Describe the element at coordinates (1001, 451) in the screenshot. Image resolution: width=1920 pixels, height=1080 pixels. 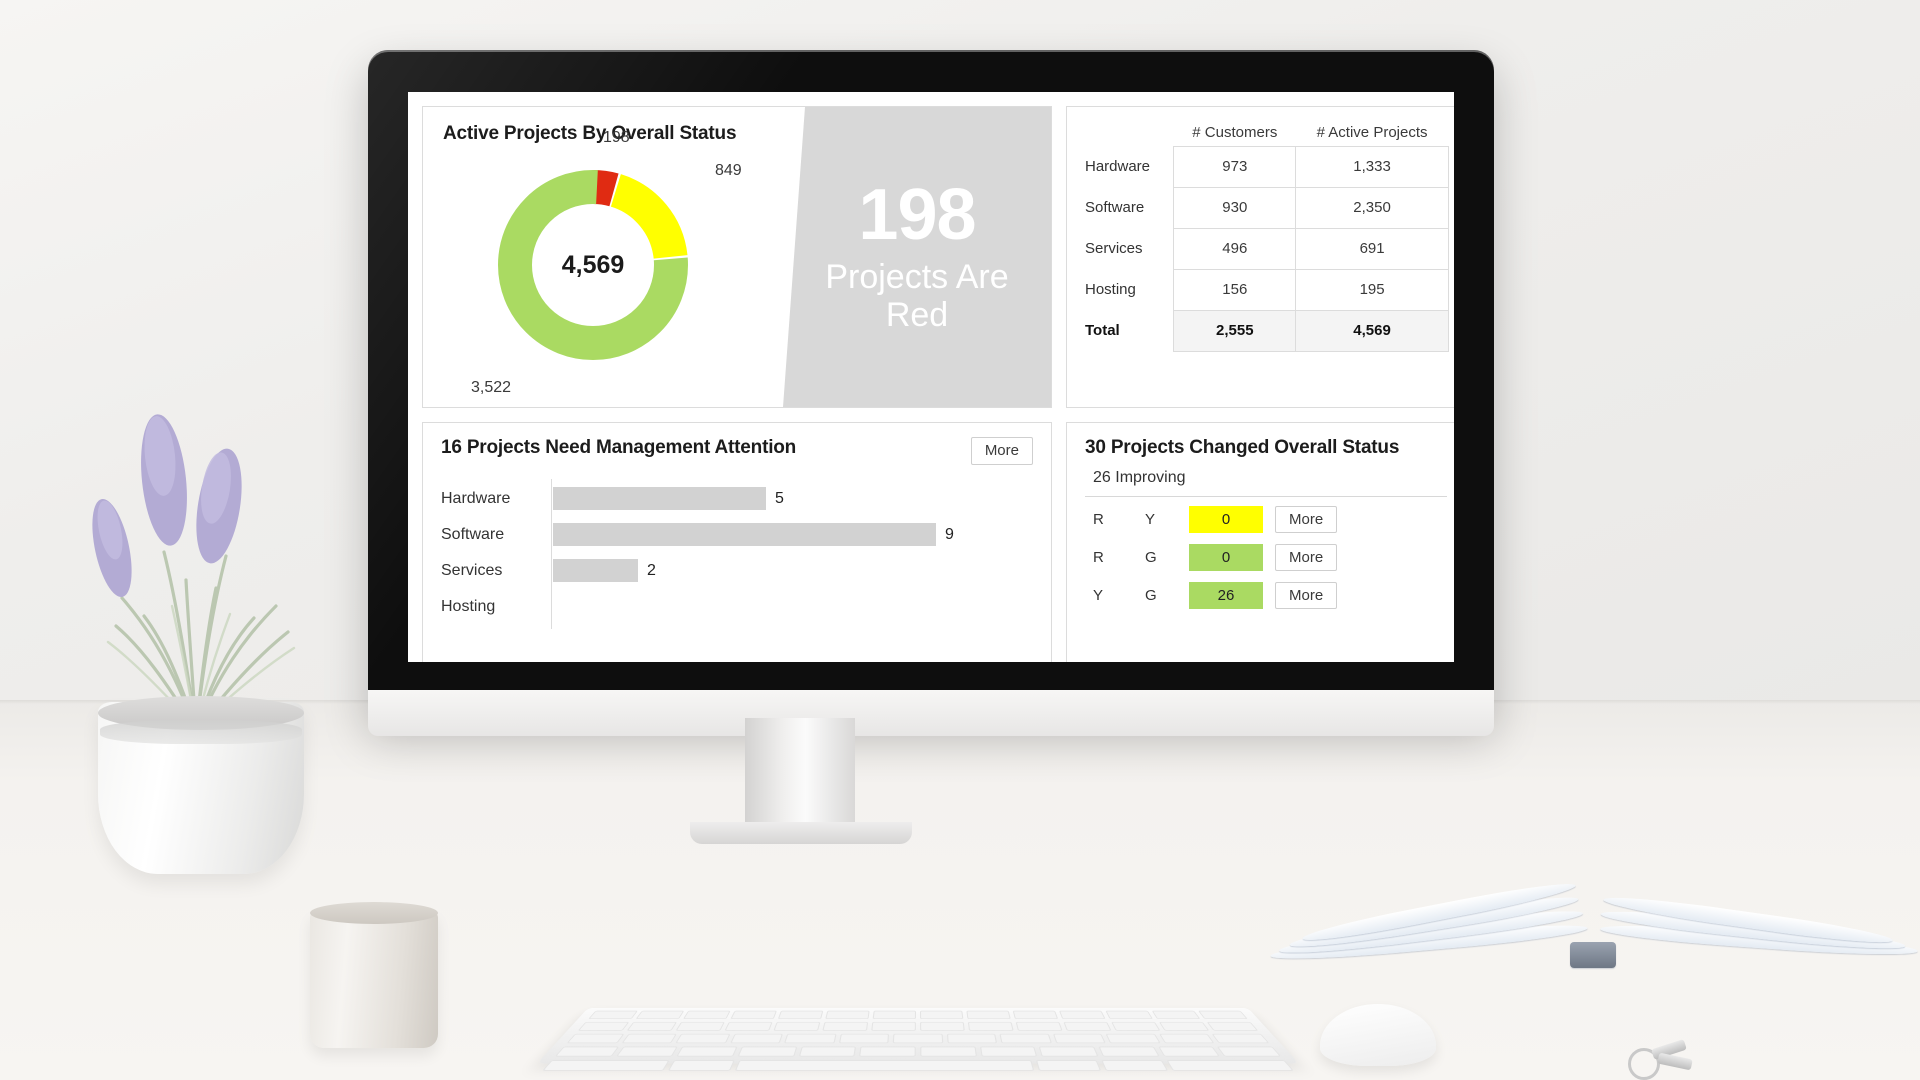
I see `attention-more-button: More` at that location.